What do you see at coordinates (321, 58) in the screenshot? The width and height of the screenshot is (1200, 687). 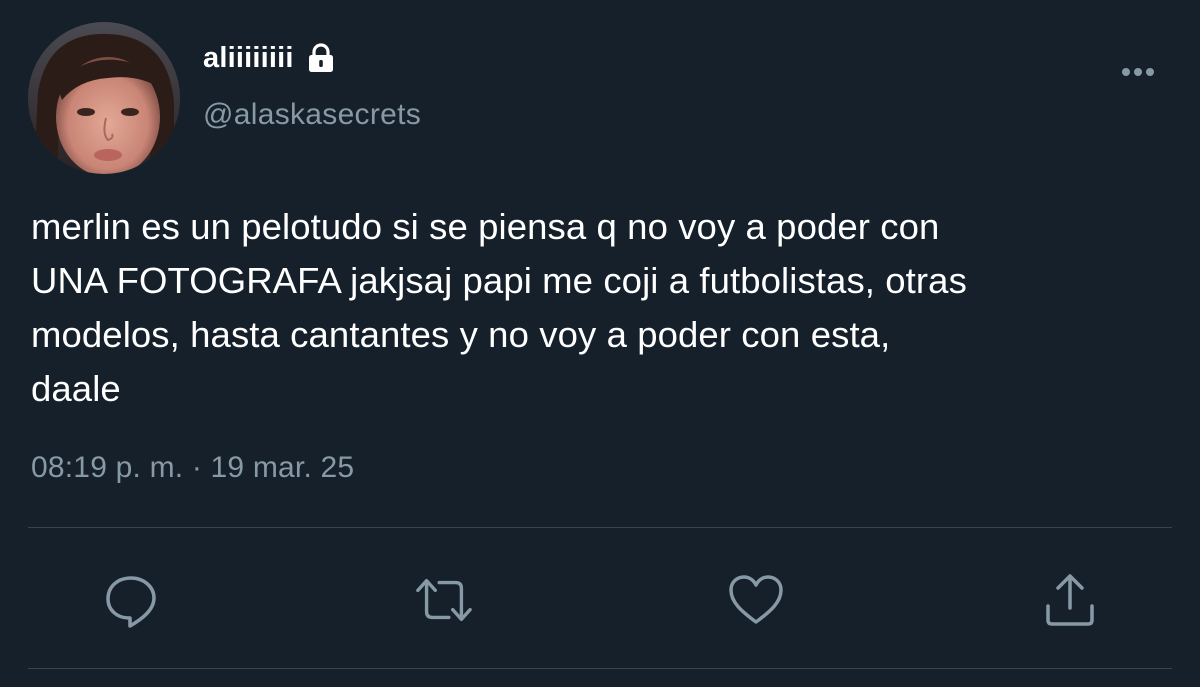 I see `lock-icon` at bounding box center [321, 58].